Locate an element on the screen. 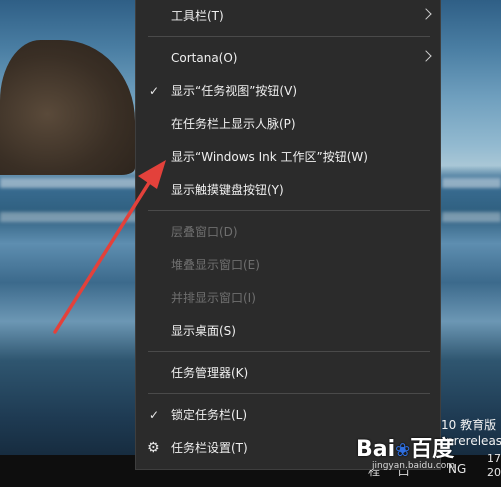  menu-item-label: Cortana(O) is located at coordinates (204, 58).